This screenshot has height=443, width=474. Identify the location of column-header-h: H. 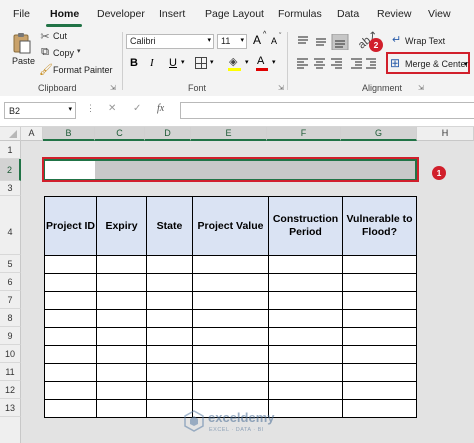
(445, 134).